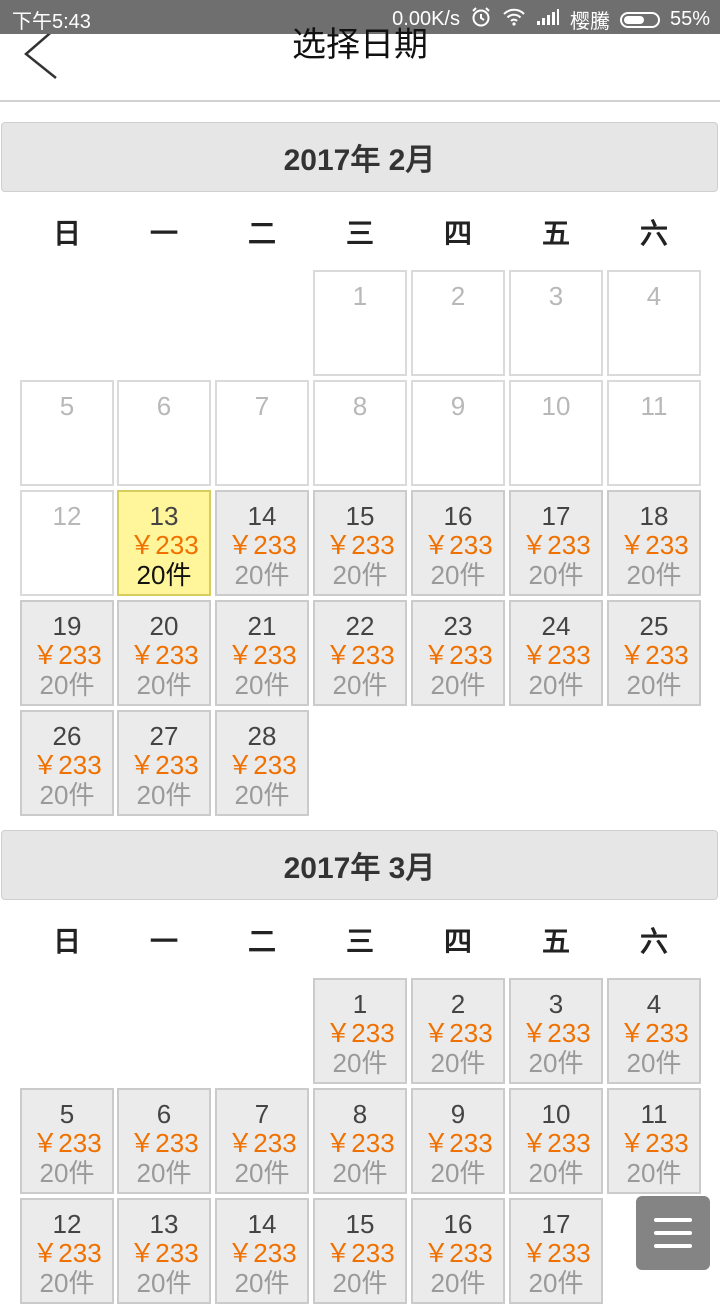 Image resolution: width=720 pixels, height=1304 pixels. I want to click on calendar-day-cell: 6, so click(164, 433).